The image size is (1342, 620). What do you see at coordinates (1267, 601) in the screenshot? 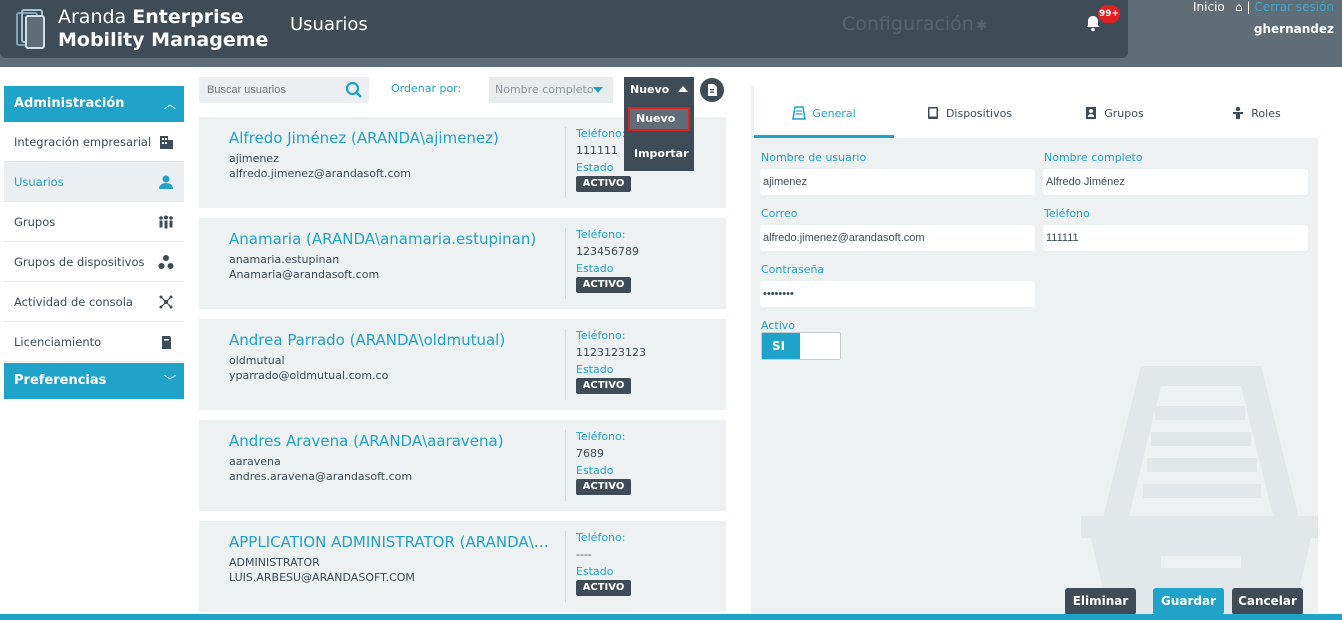
I see `cancel-button: Cancelar` at bounding box center [1267, 601].